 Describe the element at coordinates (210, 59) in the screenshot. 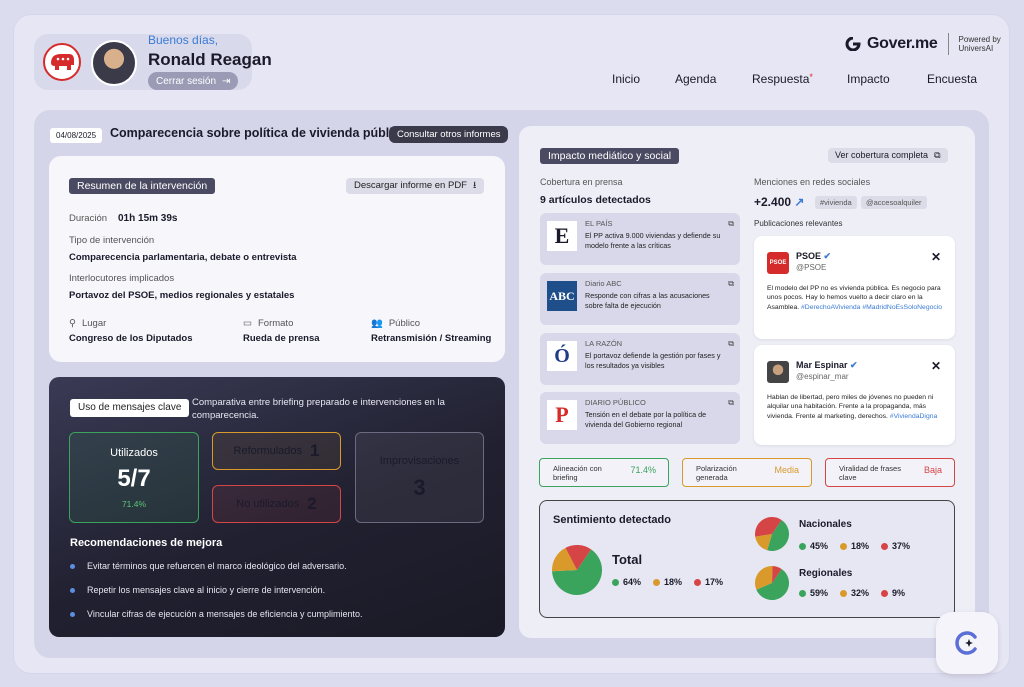

I see `user-name: Ronald Reagan` at that location.